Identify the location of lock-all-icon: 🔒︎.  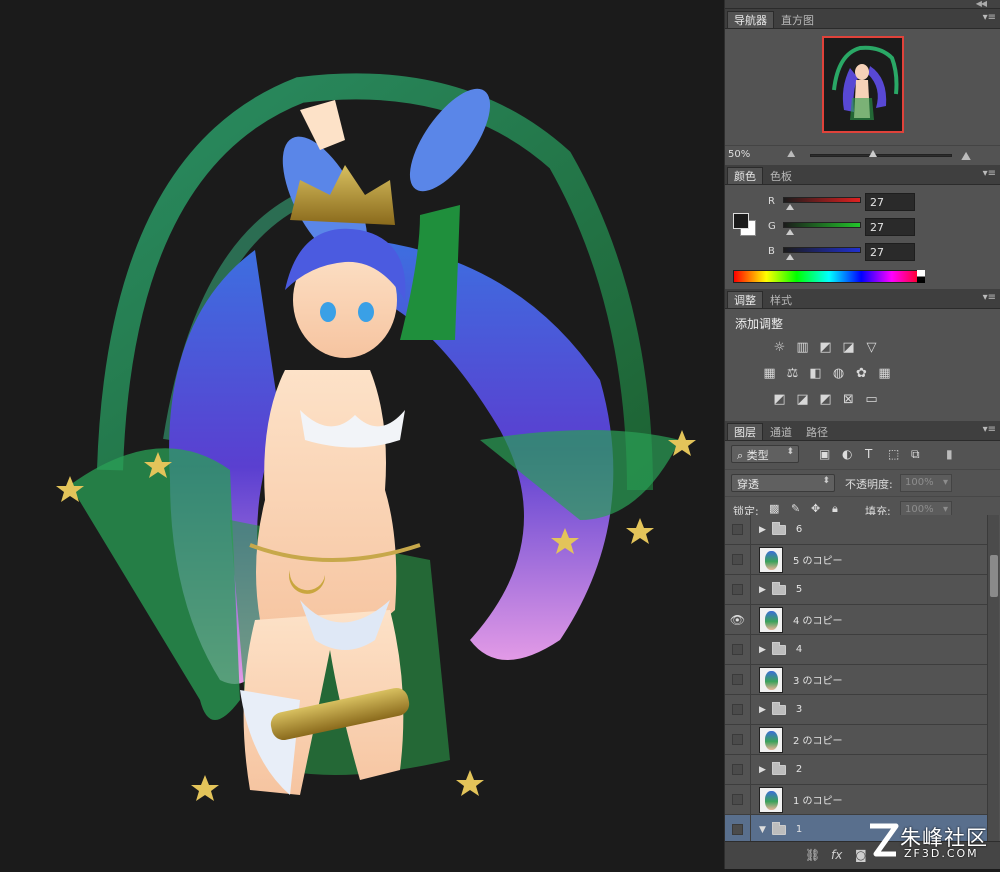
(835, 509).